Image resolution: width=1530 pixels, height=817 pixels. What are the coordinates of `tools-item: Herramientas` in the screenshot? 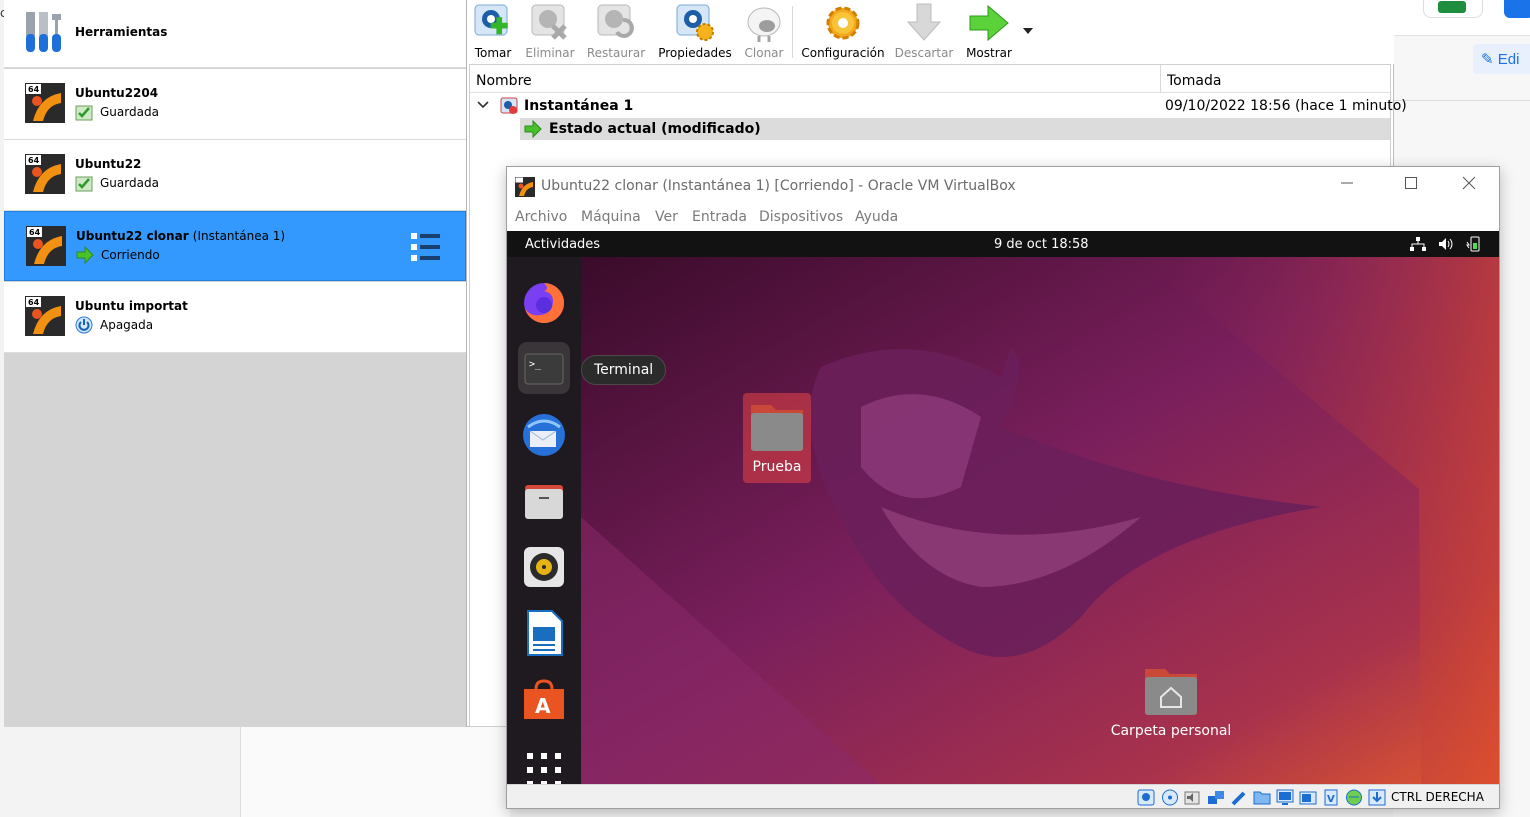 It's located at (235, 34).